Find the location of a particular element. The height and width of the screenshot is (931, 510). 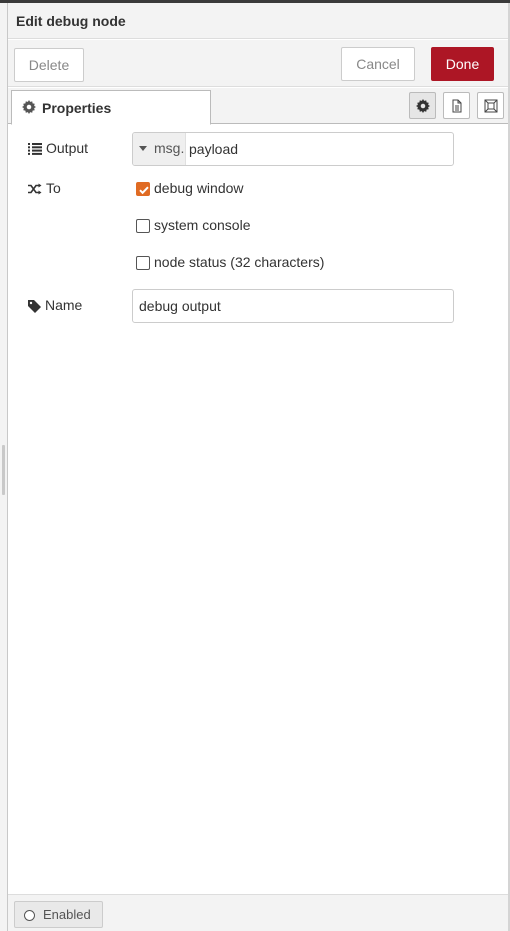

tab-properties: Properties is located at coordinates (111, 107).